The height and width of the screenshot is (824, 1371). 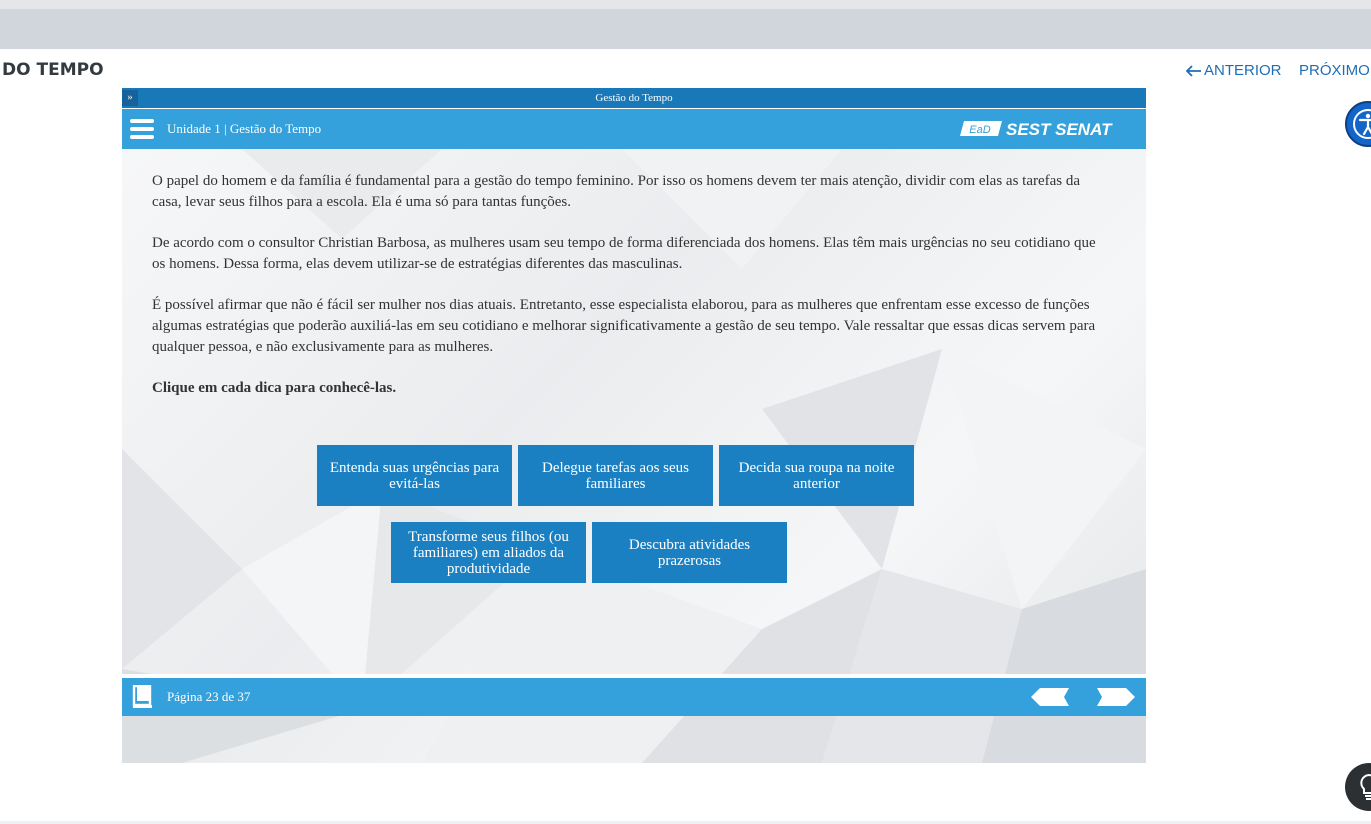 I want to click on expand-icon: », so click(x=130, y=97).